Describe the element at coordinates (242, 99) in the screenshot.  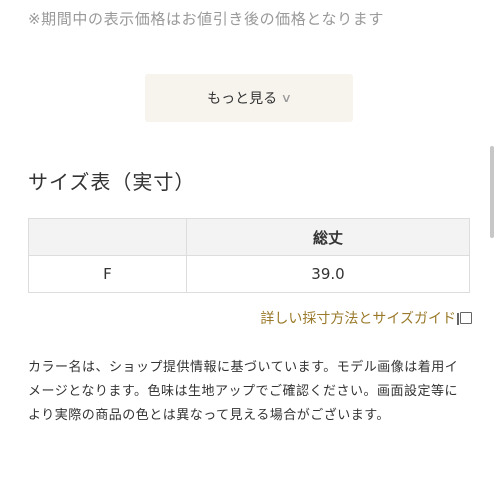
I see `show-more-label: もっと見る` at that location.